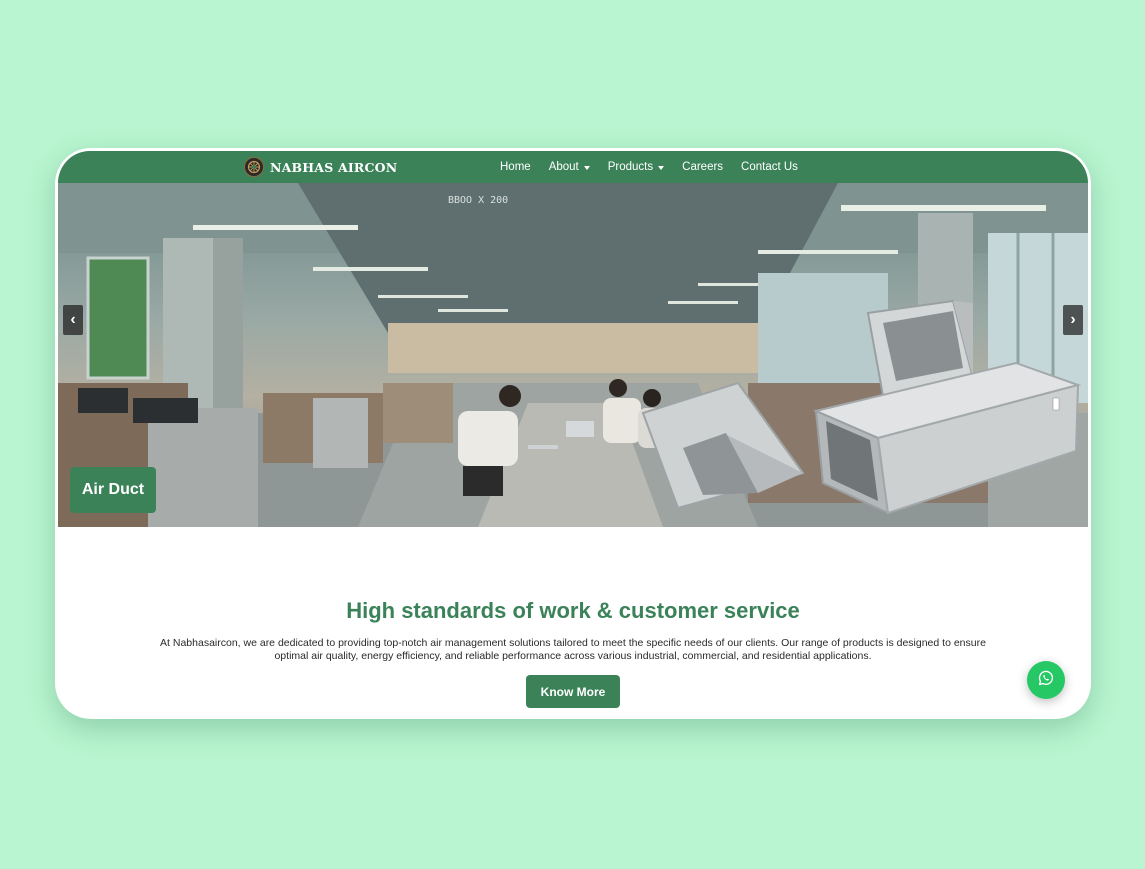 This screenshot has height=869, width=1145. What do you see at coordinates (478, 200) in the screenshot?
I see `ceiling-label: BBOO X 200` at bounding box center [478, 200].